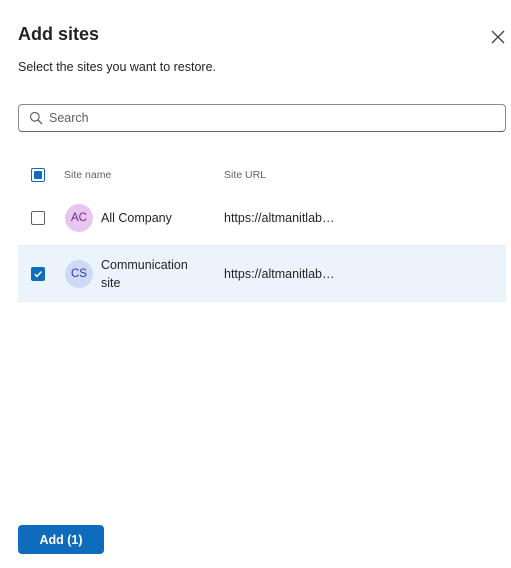  I want to click on avatar: AC, so click(79, 218).